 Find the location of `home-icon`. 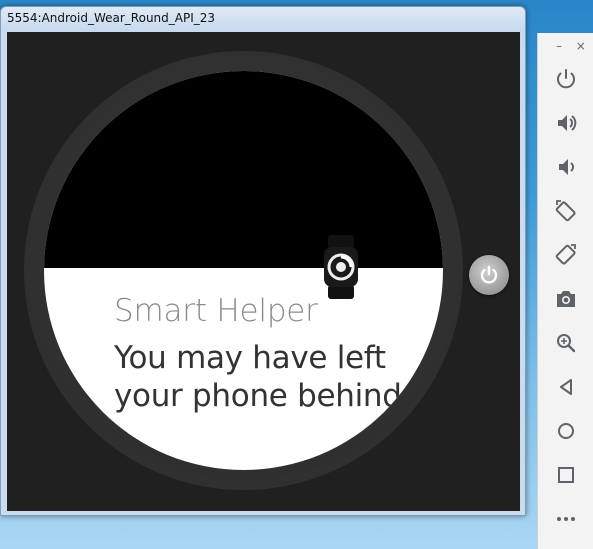

home-icon is located at coordinates (566, 431).